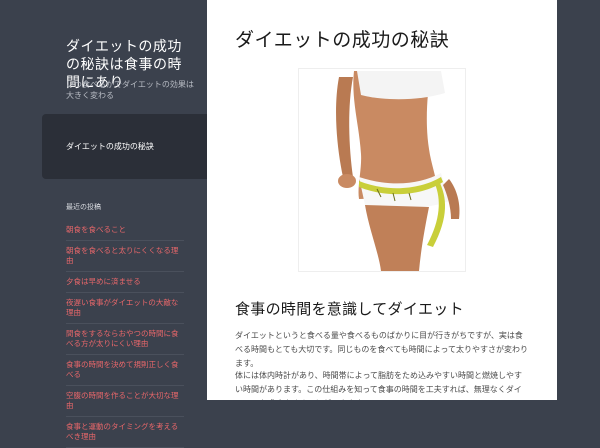 The image size is (600, 448). What do you see at coordinates (122, 400) in the screenshot?
I see `recent-post-link: 空腹の時間を作ることが大切な理由` at bounding box center [122, 400].